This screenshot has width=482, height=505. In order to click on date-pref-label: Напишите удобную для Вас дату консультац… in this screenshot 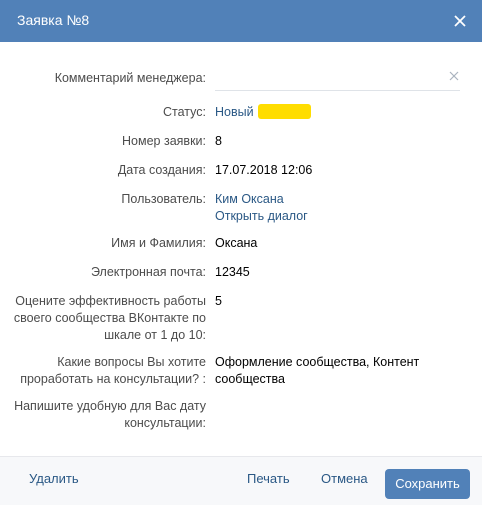, I will do `click(110, 415)`.